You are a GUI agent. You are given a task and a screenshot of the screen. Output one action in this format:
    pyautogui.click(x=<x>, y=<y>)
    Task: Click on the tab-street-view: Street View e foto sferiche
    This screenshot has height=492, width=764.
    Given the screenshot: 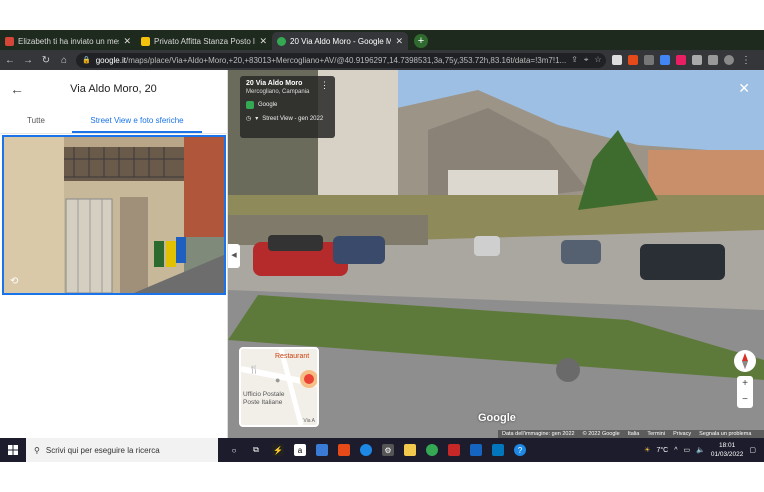 What is the action you would take?
    pyautogui.click(x=137, y=120)
    